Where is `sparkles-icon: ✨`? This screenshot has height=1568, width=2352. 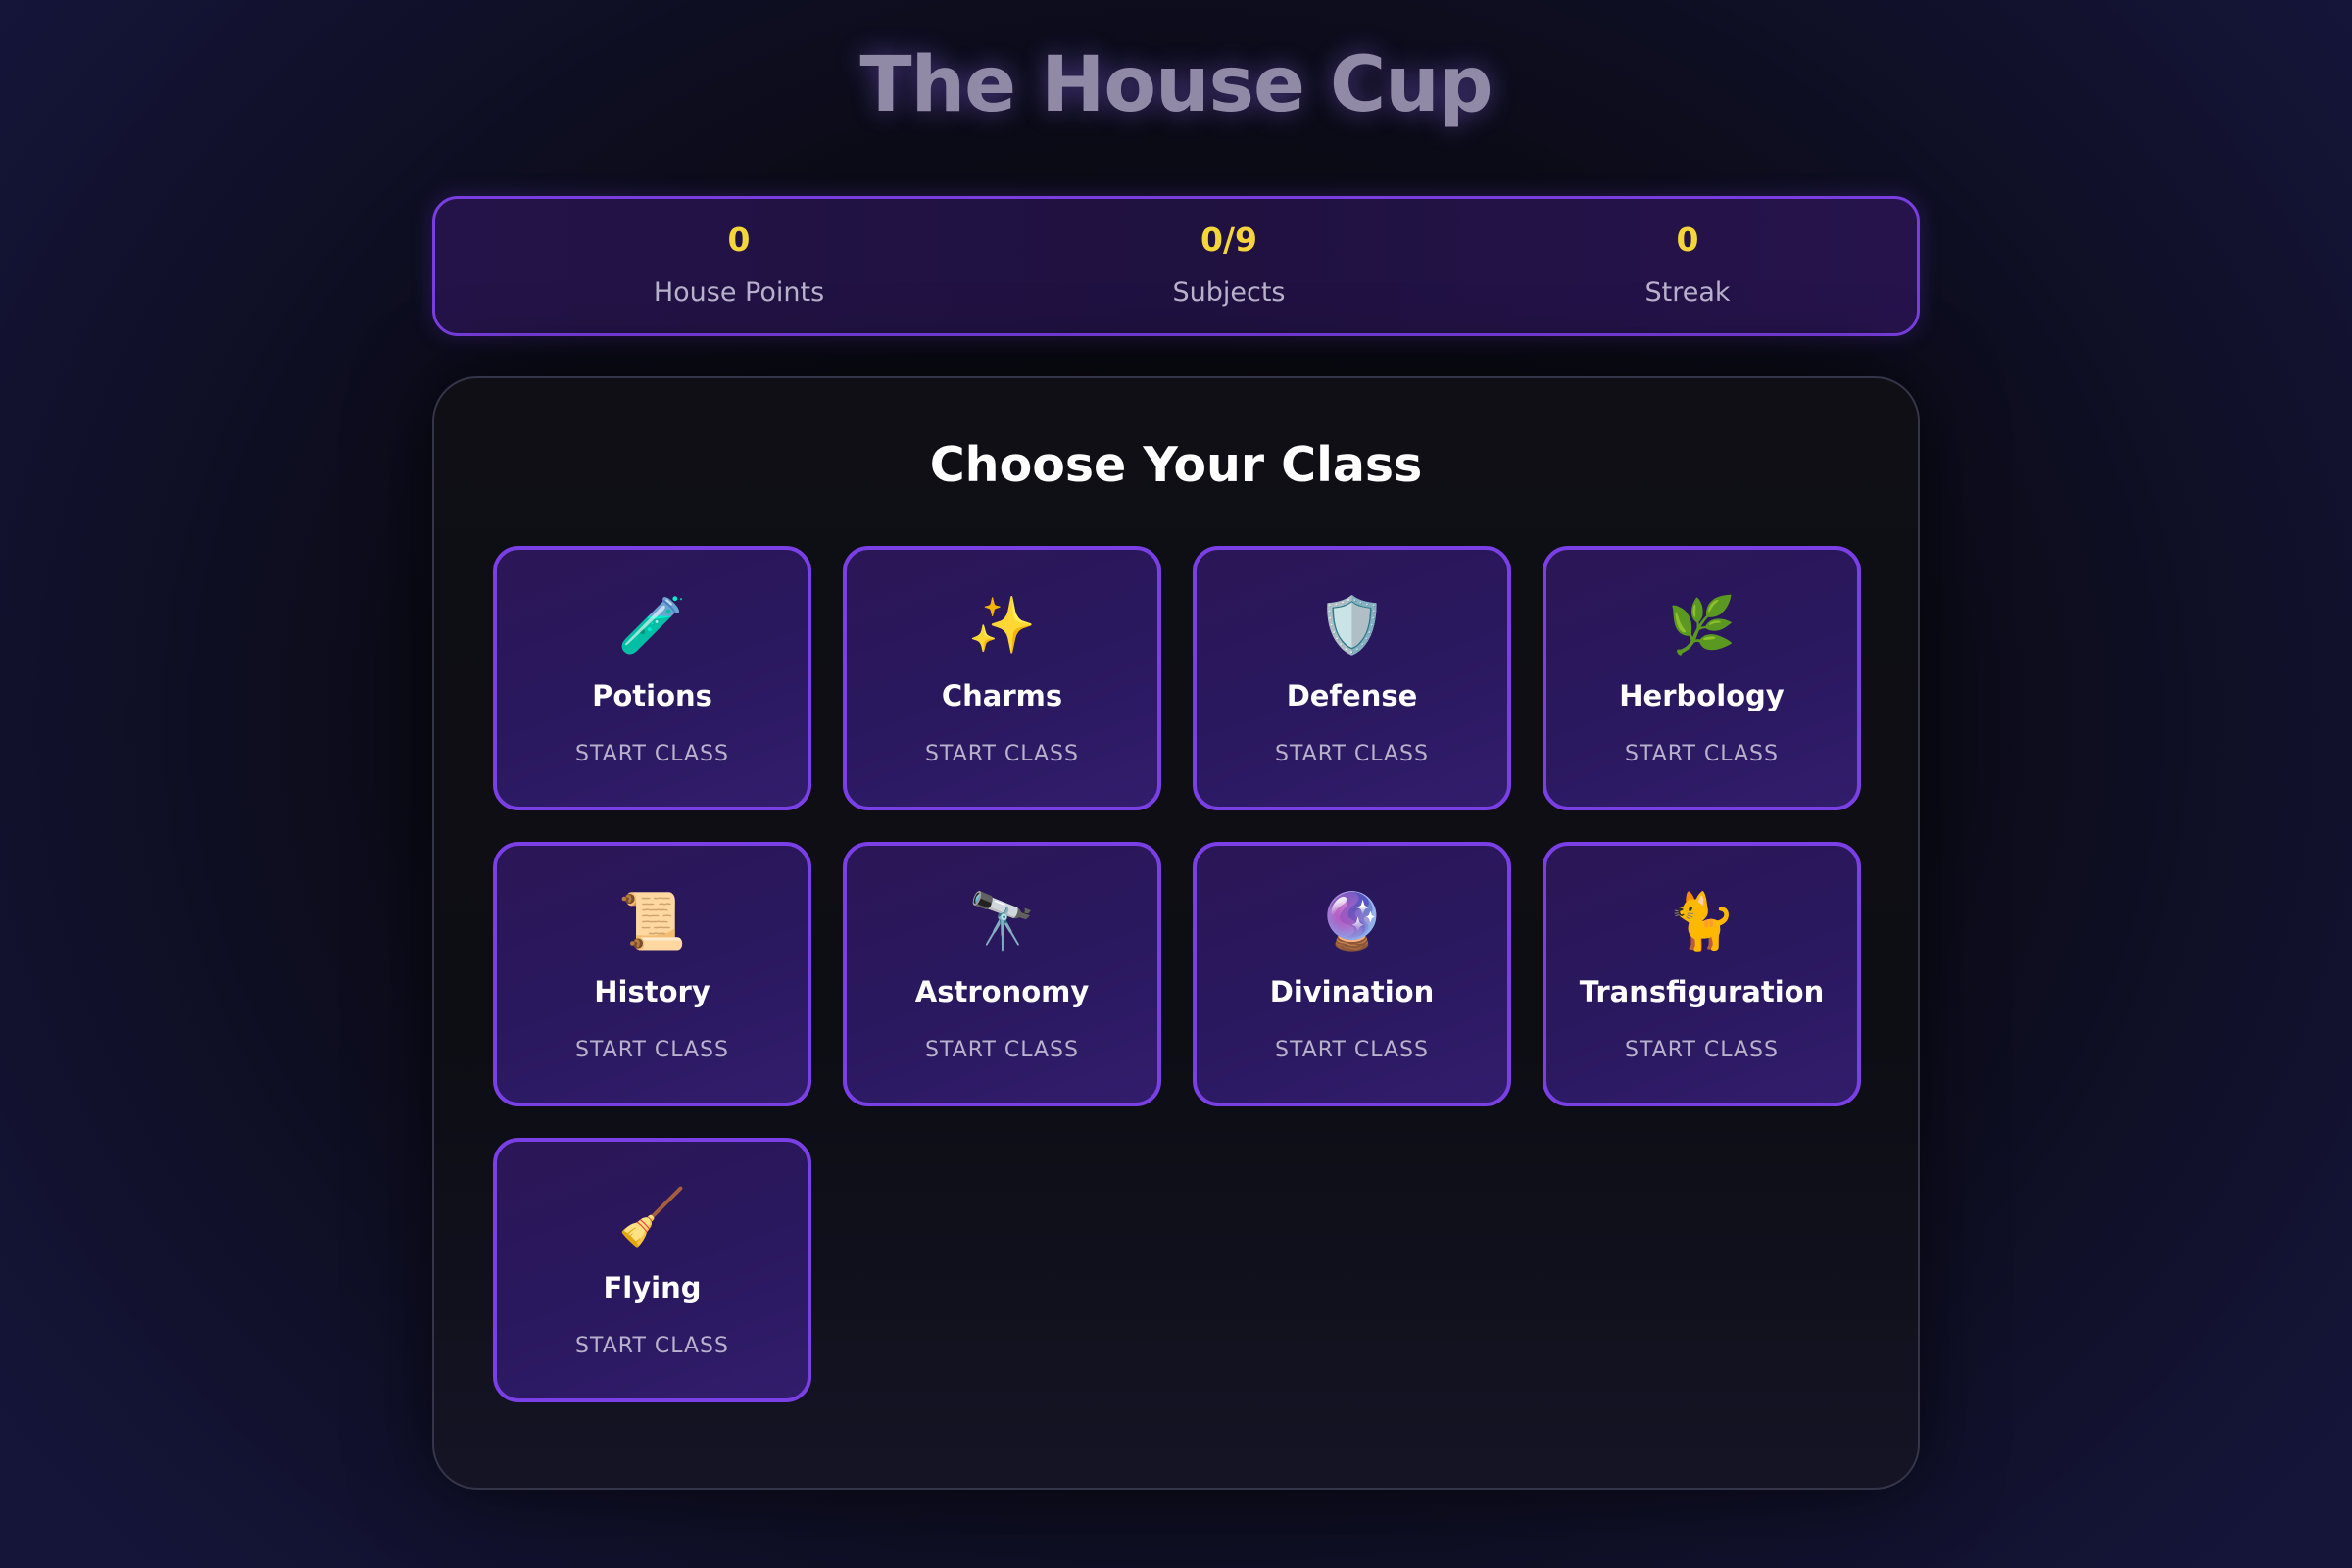 sparkles-icon: ✨ is located at coordinates (1002, 626).